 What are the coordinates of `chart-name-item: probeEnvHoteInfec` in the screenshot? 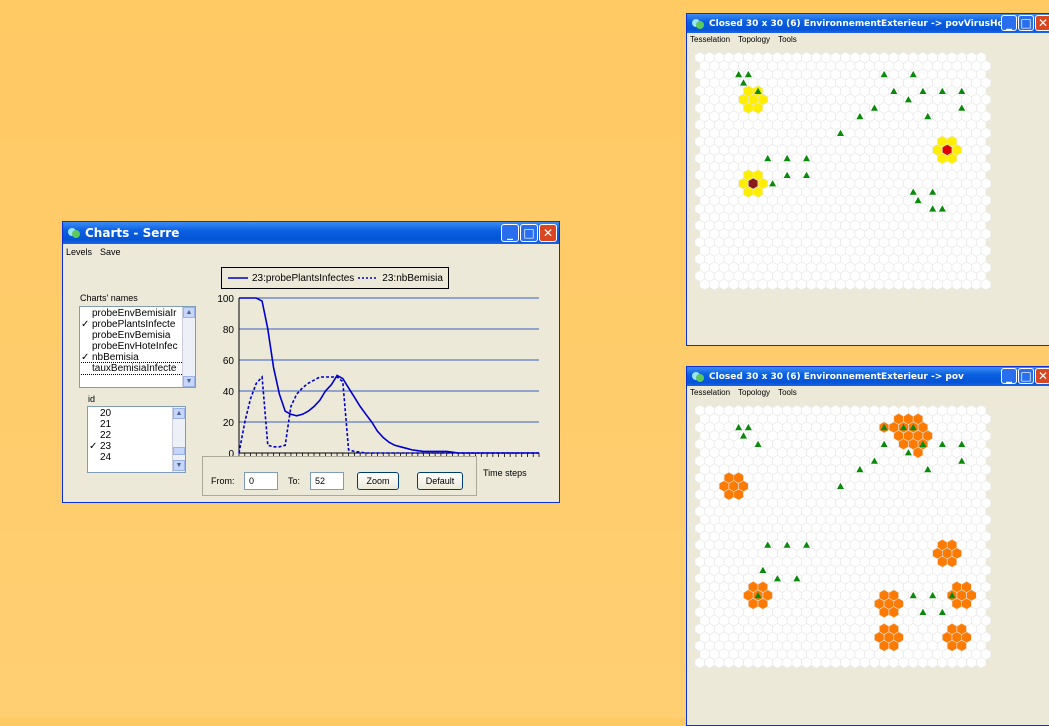 It's located at (137, 346).